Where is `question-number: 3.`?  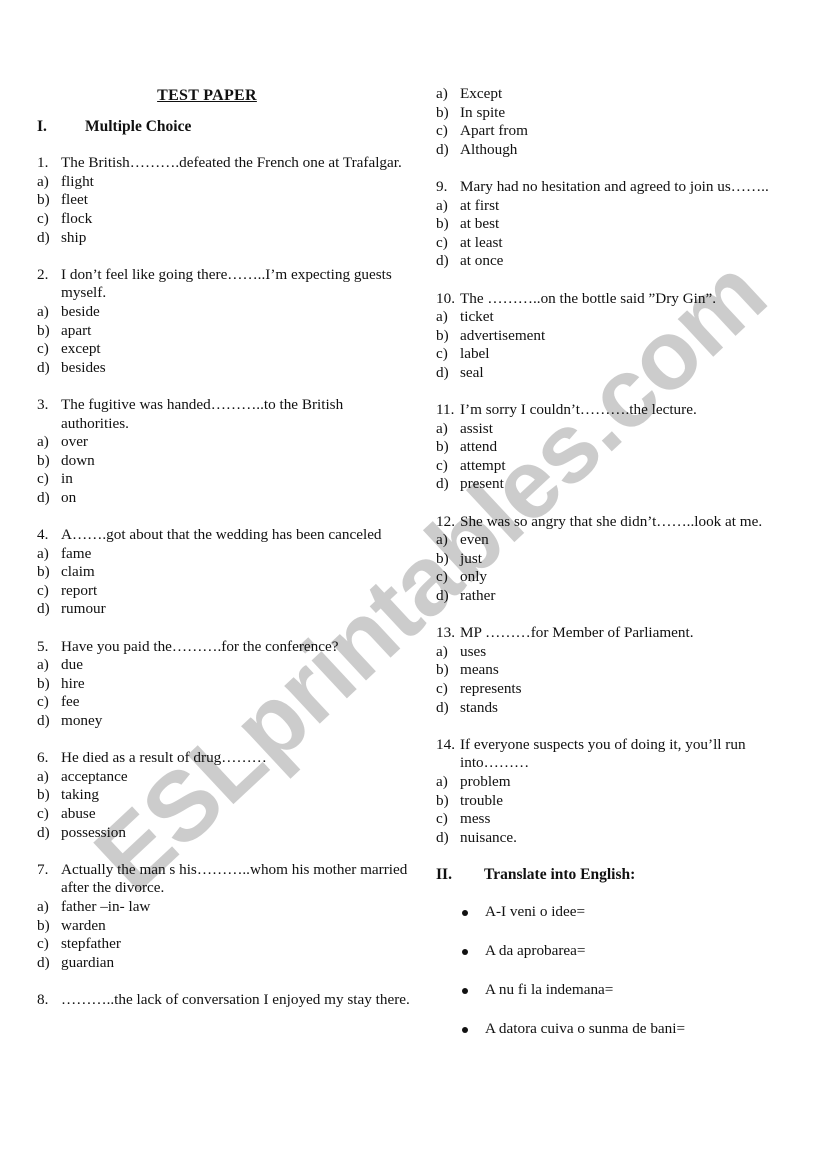 question-number: 3. is located at coordinates (43, 404).